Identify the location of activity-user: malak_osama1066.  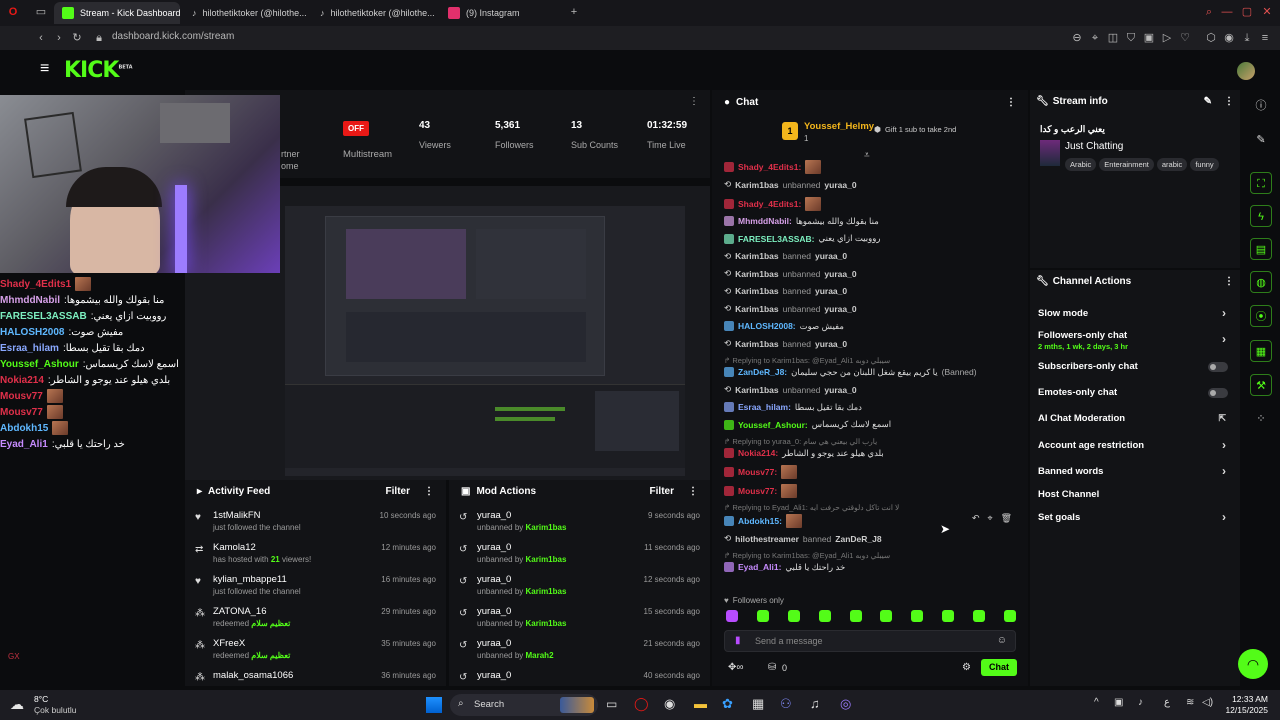
(253, 675).